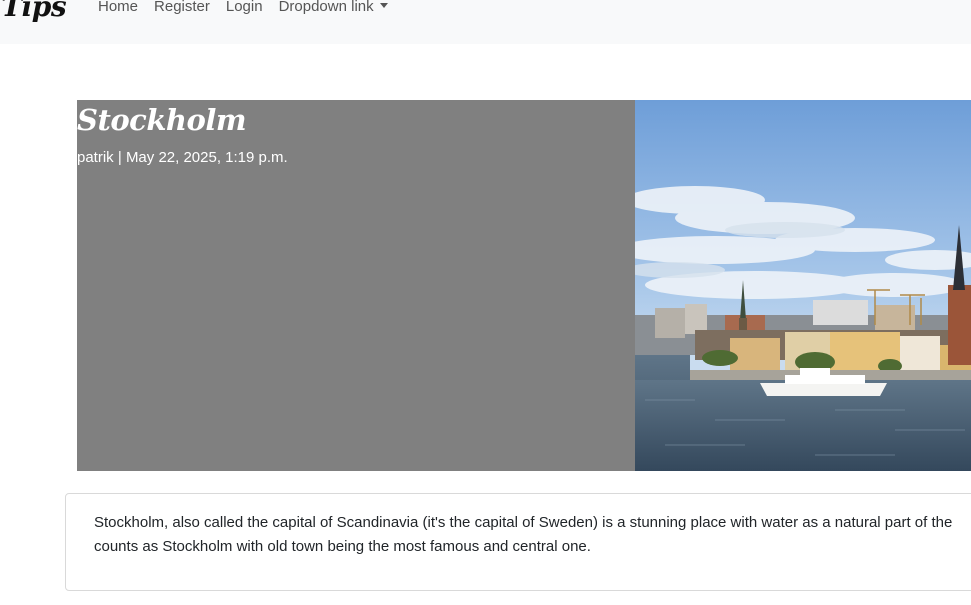 This screenshot has height=605, width=971. Describe the element at coordinates (383, 5) in the screenshot. I see `chevron-down-icon` at that location.